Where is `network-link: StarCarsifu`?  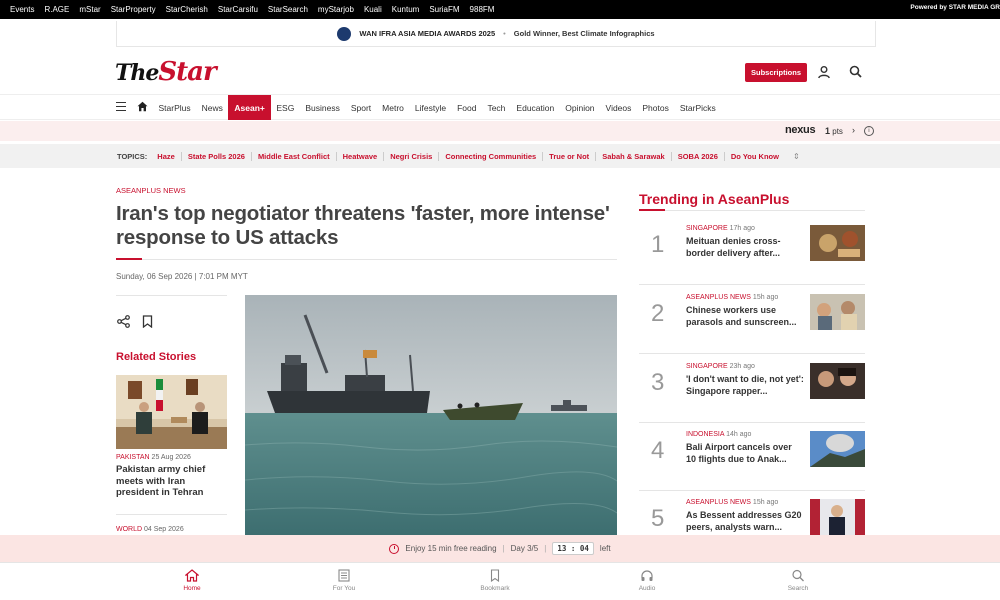 network-link: StarCarsifu is located at coordinates (238, 9).